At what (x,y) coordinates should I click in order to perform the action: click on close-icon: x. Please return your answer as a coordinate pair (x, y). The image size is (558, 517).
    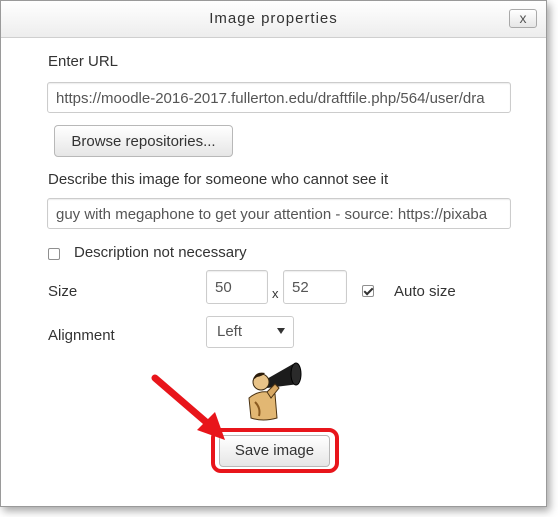
    Looking at the image, I should click on (523, 18).